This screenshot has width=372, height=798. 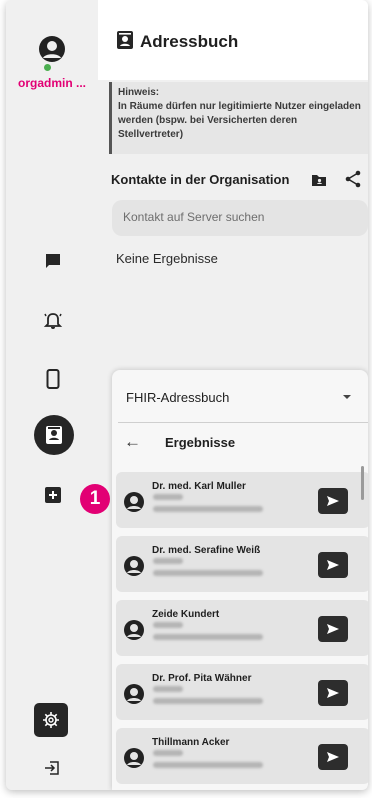 I want to click on phone-icon, so click(x=53, y=379).